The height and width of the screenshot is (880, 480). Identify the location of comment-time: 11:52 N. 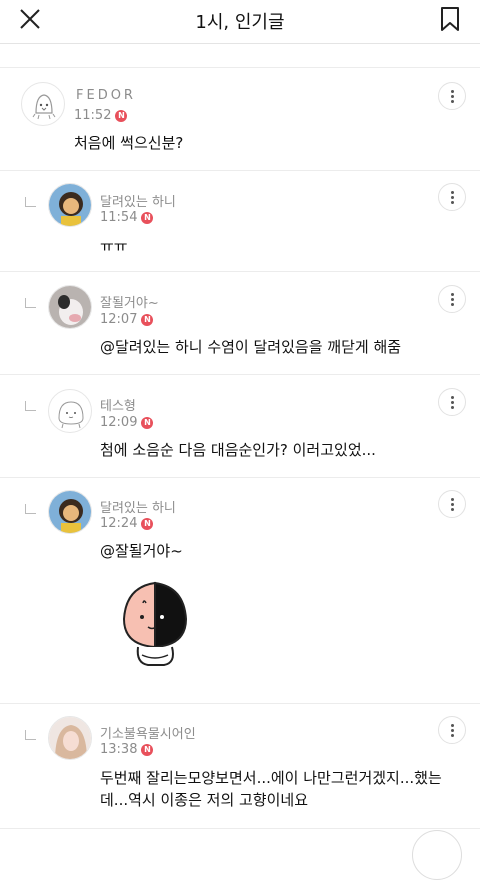
(101, 115).